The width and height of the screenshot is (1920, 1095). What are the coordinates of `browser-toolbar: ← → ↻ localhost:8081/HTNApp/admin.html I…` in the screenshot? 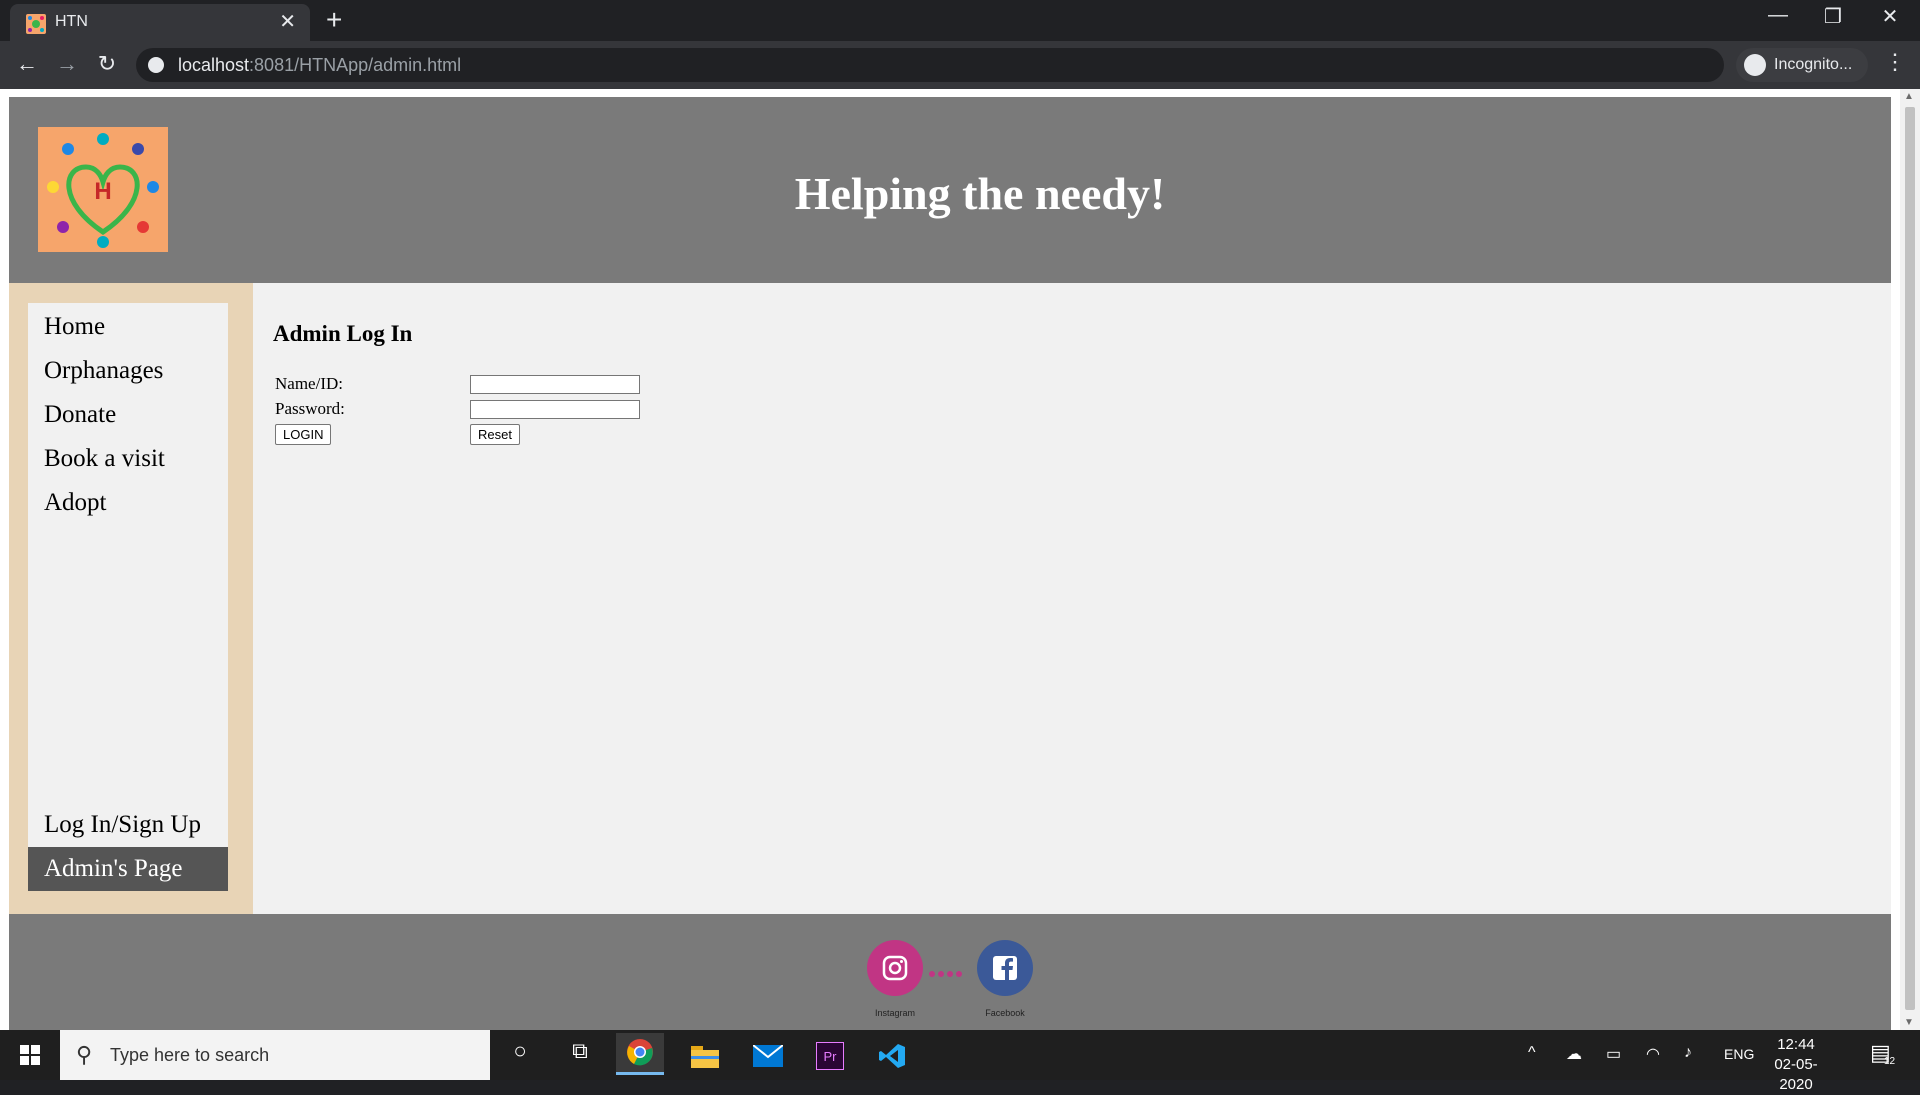 It's located at (960, 65).